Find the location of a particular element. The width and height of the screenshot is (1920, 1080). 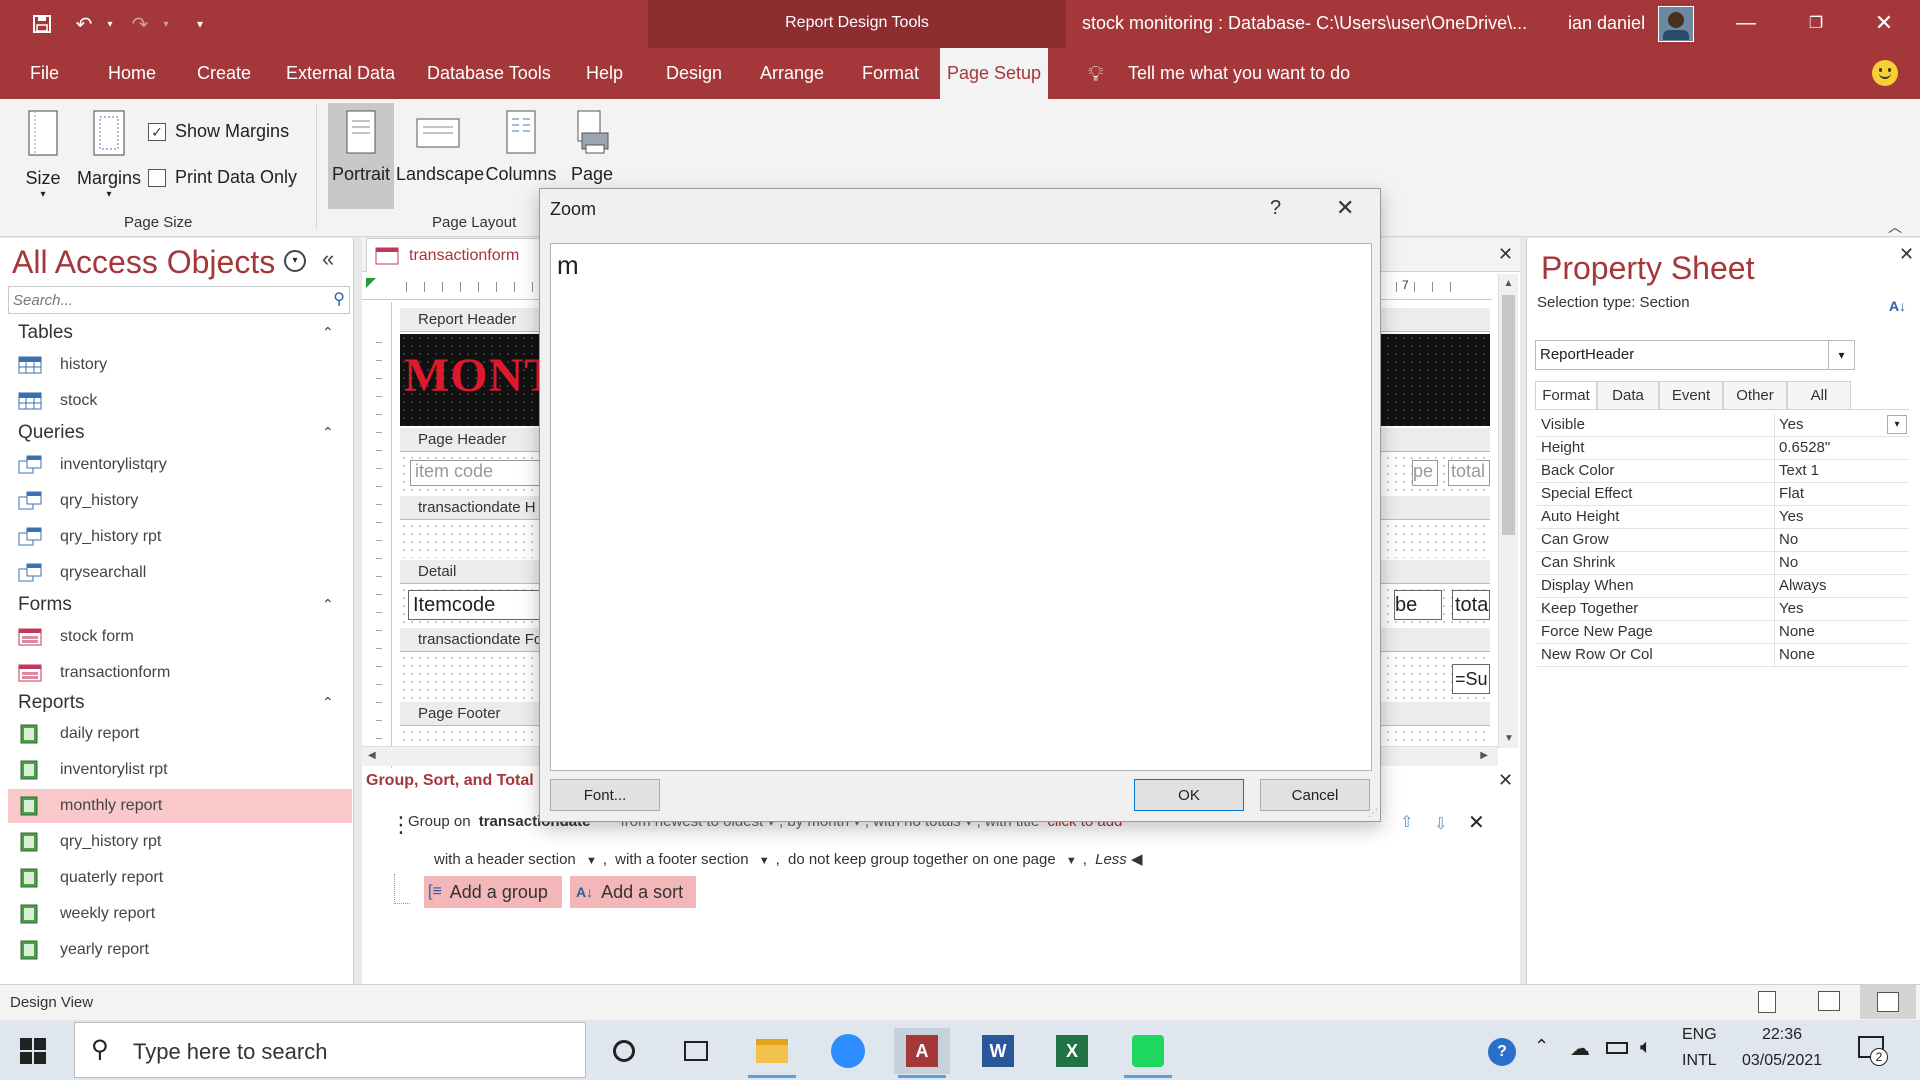

tab-home: Home is located at coordinates (132, 73).